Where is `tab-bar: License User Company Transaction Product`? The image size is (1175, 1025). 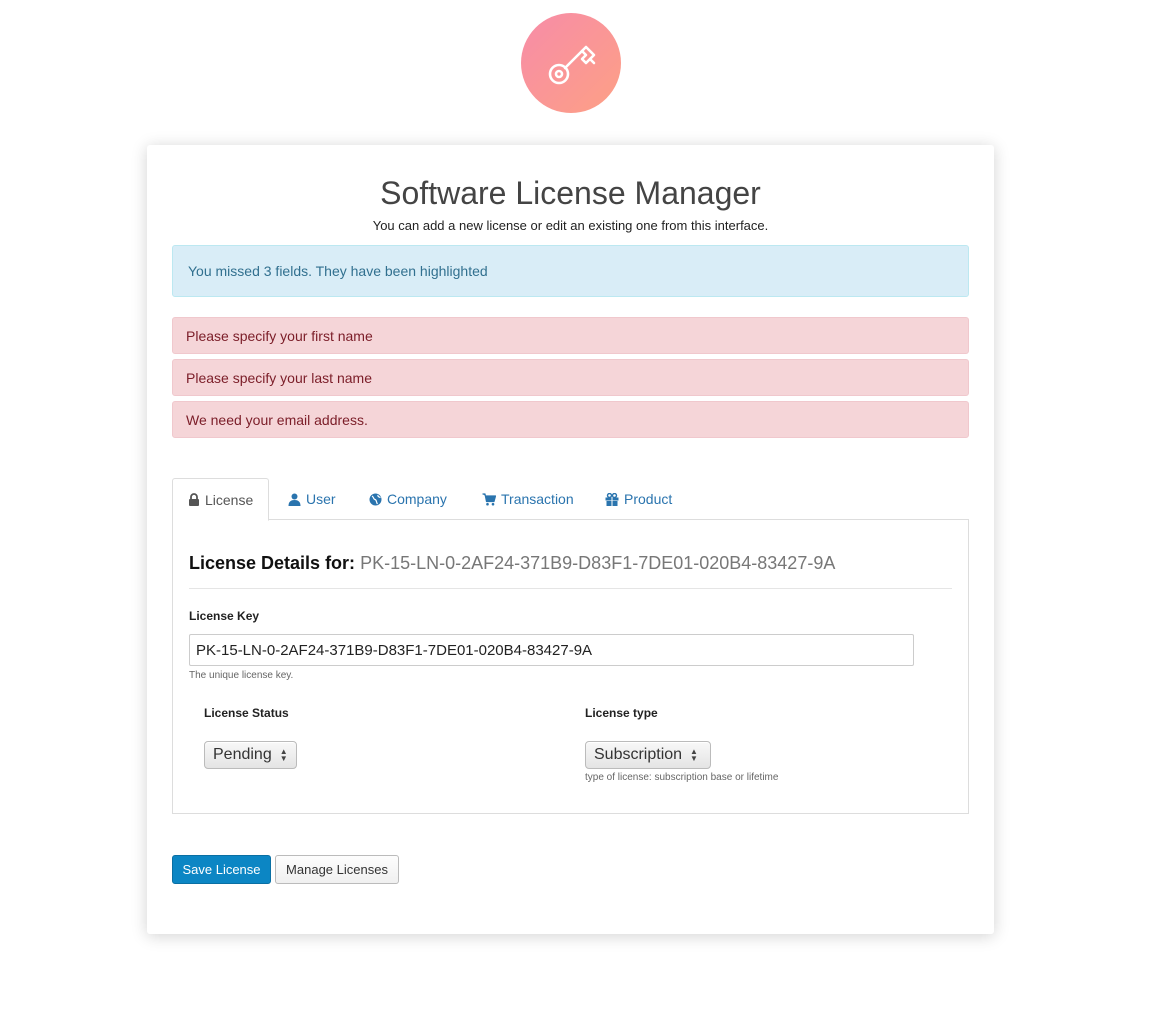 tab-bar: License User Company Transaction Product is located at coordinates (570, 499).